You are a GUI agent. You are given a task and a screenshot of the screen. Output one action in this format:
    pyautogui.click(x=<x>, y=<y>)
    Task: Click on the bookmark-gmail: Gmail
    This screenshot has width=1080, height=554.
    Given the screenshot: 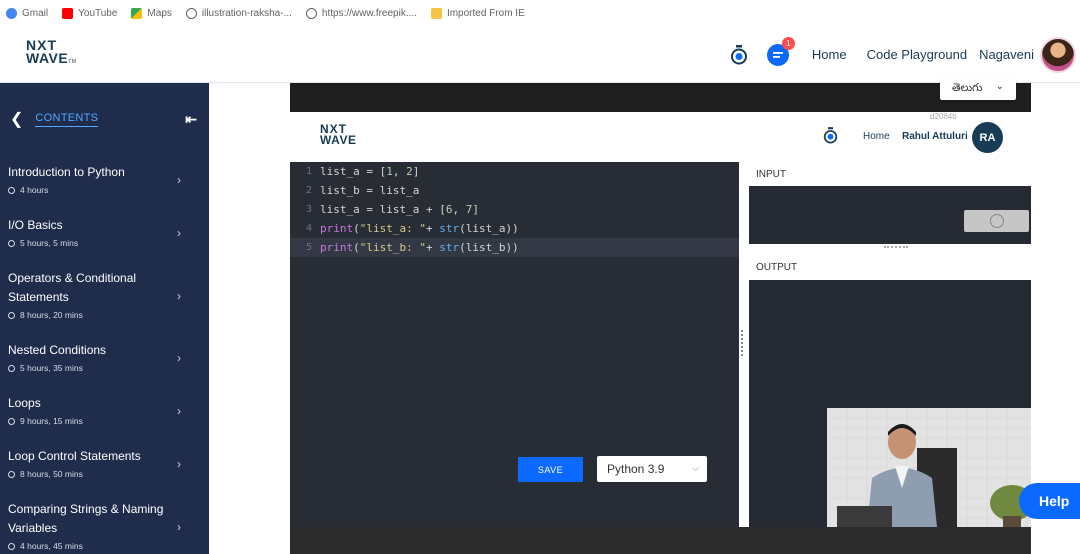 What is the action you would take?
    pyautogui.click(x=27, y=13)
    